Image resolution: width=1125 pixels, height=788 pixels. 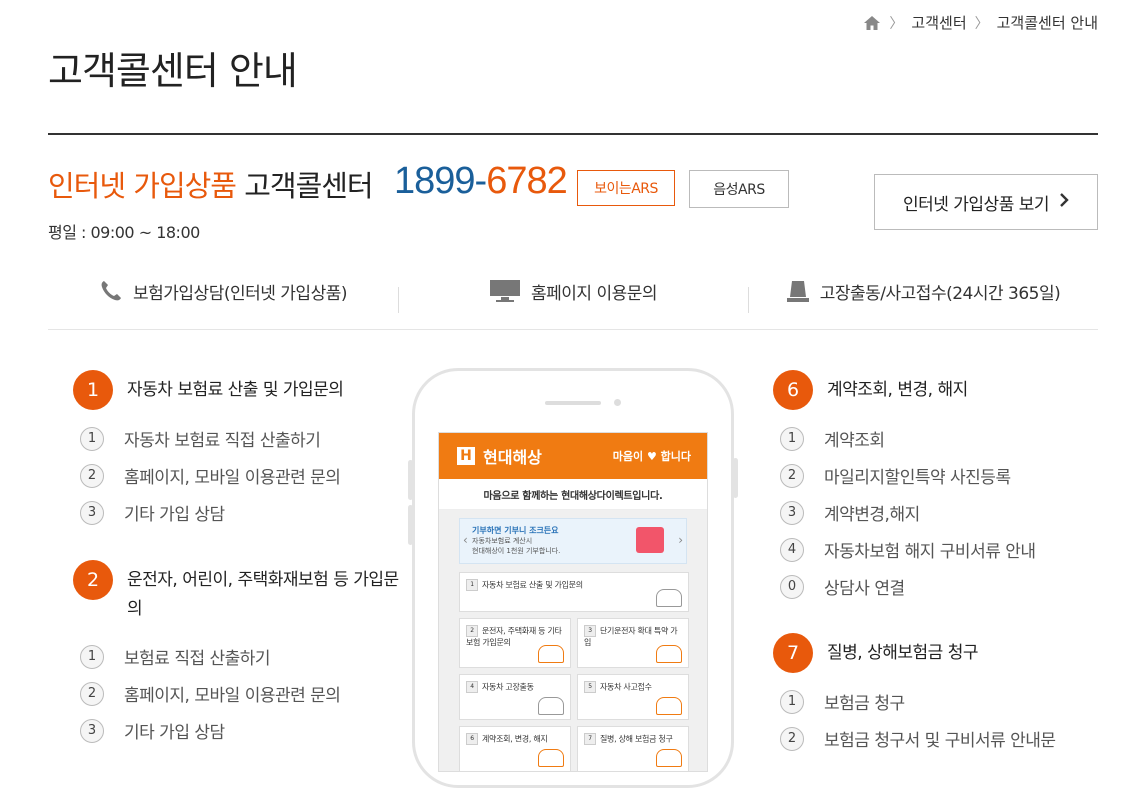 What do you see at coordinates (631, 637) in the screenshot?
I see `app-item-label: 단기운전자 확대 특약 가입` at bounding box center [631, 637].